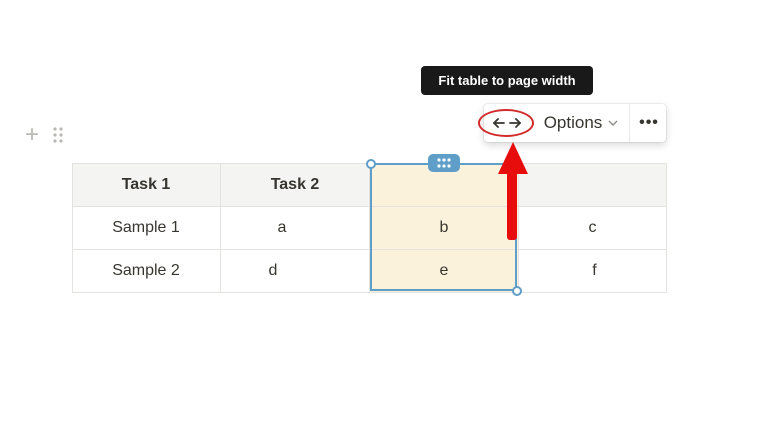 The width and height of the screenshot is (768, 432). What do you see at coordinates (613, 123) in the screenshot?
I see `chevron-down-icon` at bounding box center [613, 123].